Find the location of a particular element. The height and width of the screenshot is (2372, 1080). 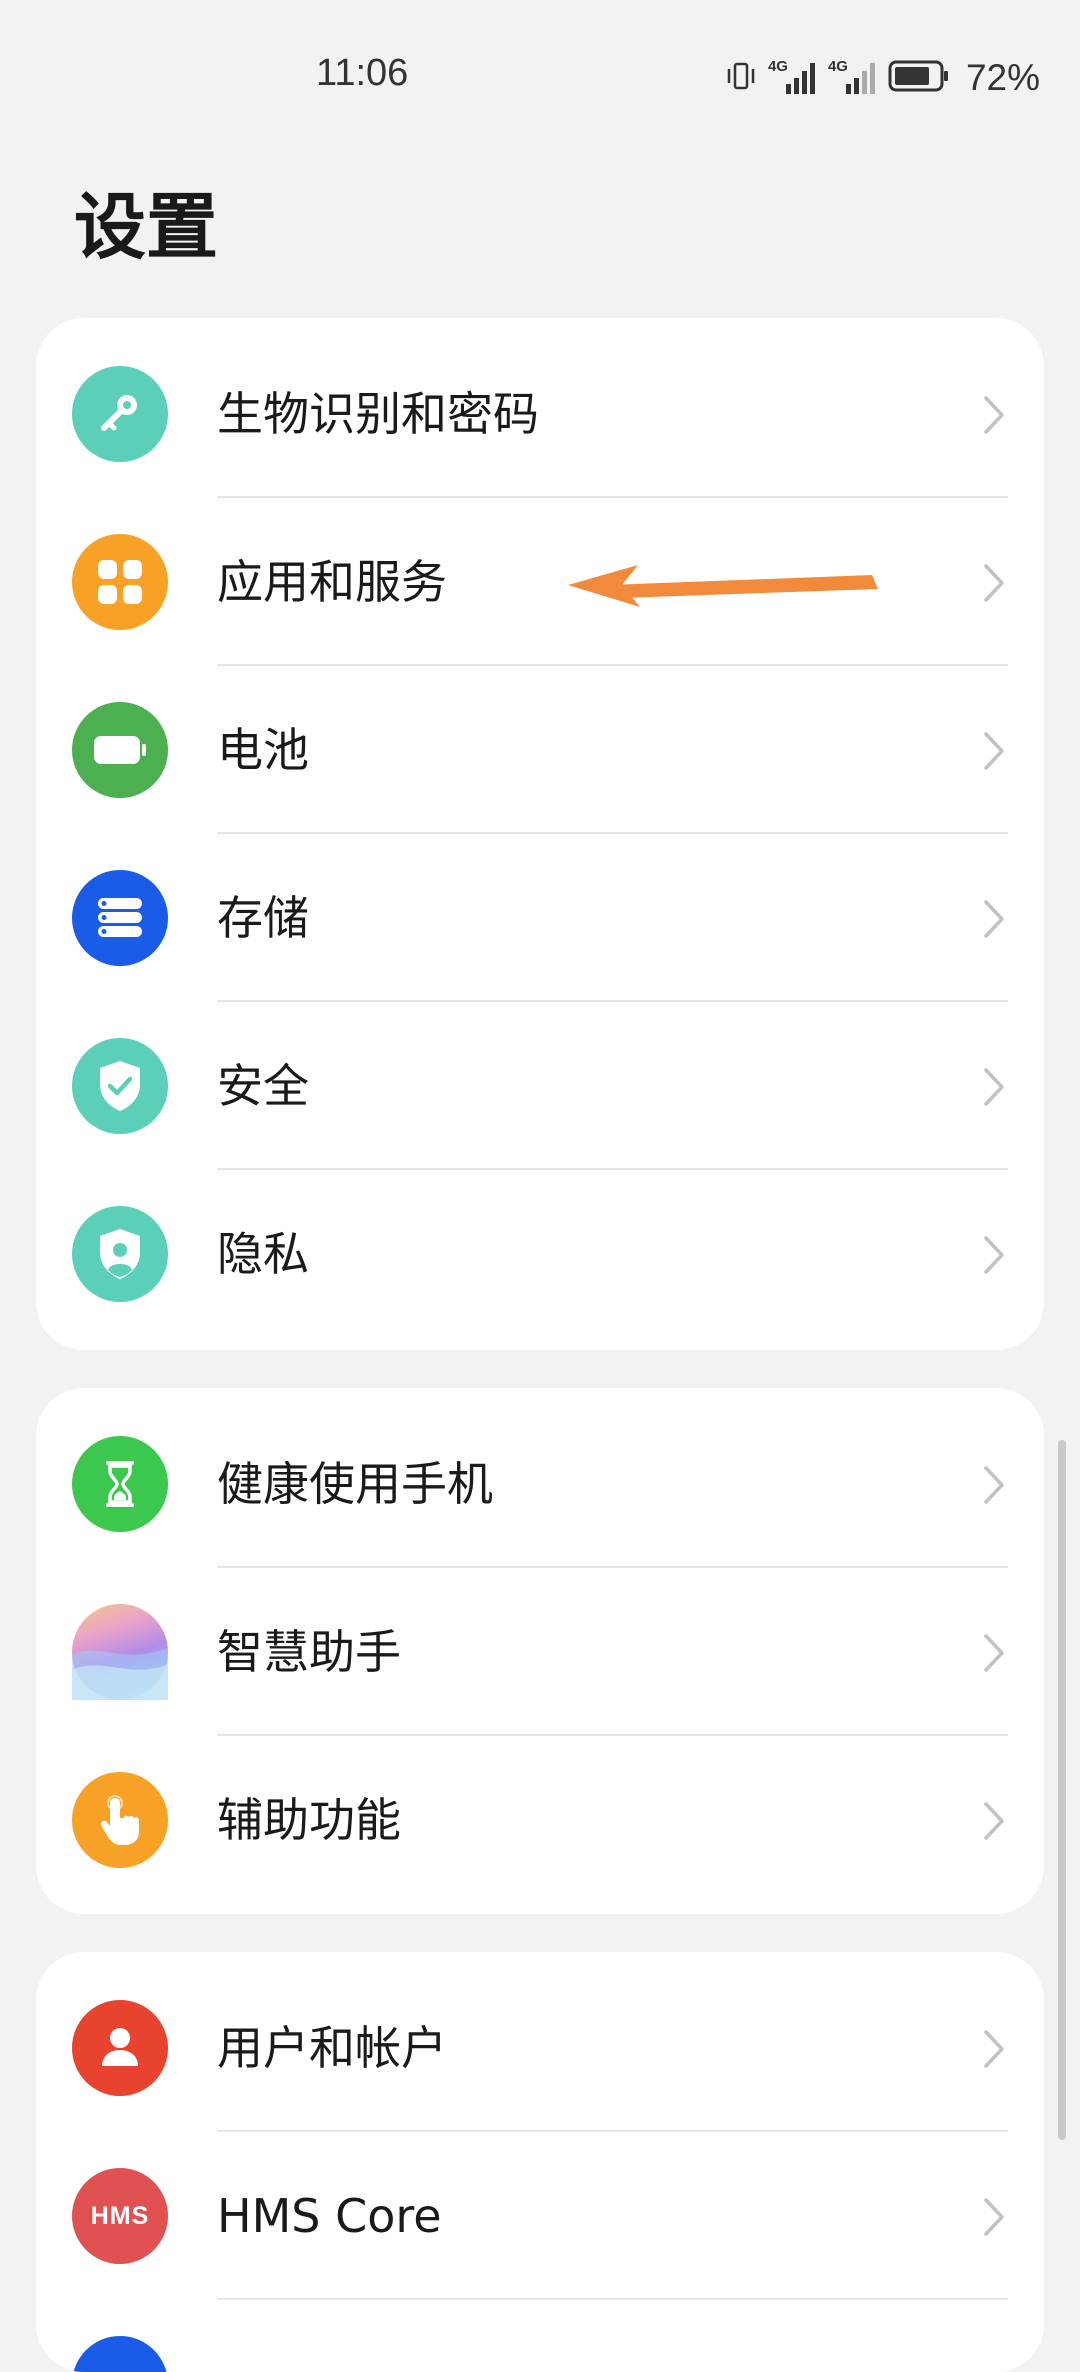

status-icons: 4G 4G 72% is located at coordinates (882, 78).